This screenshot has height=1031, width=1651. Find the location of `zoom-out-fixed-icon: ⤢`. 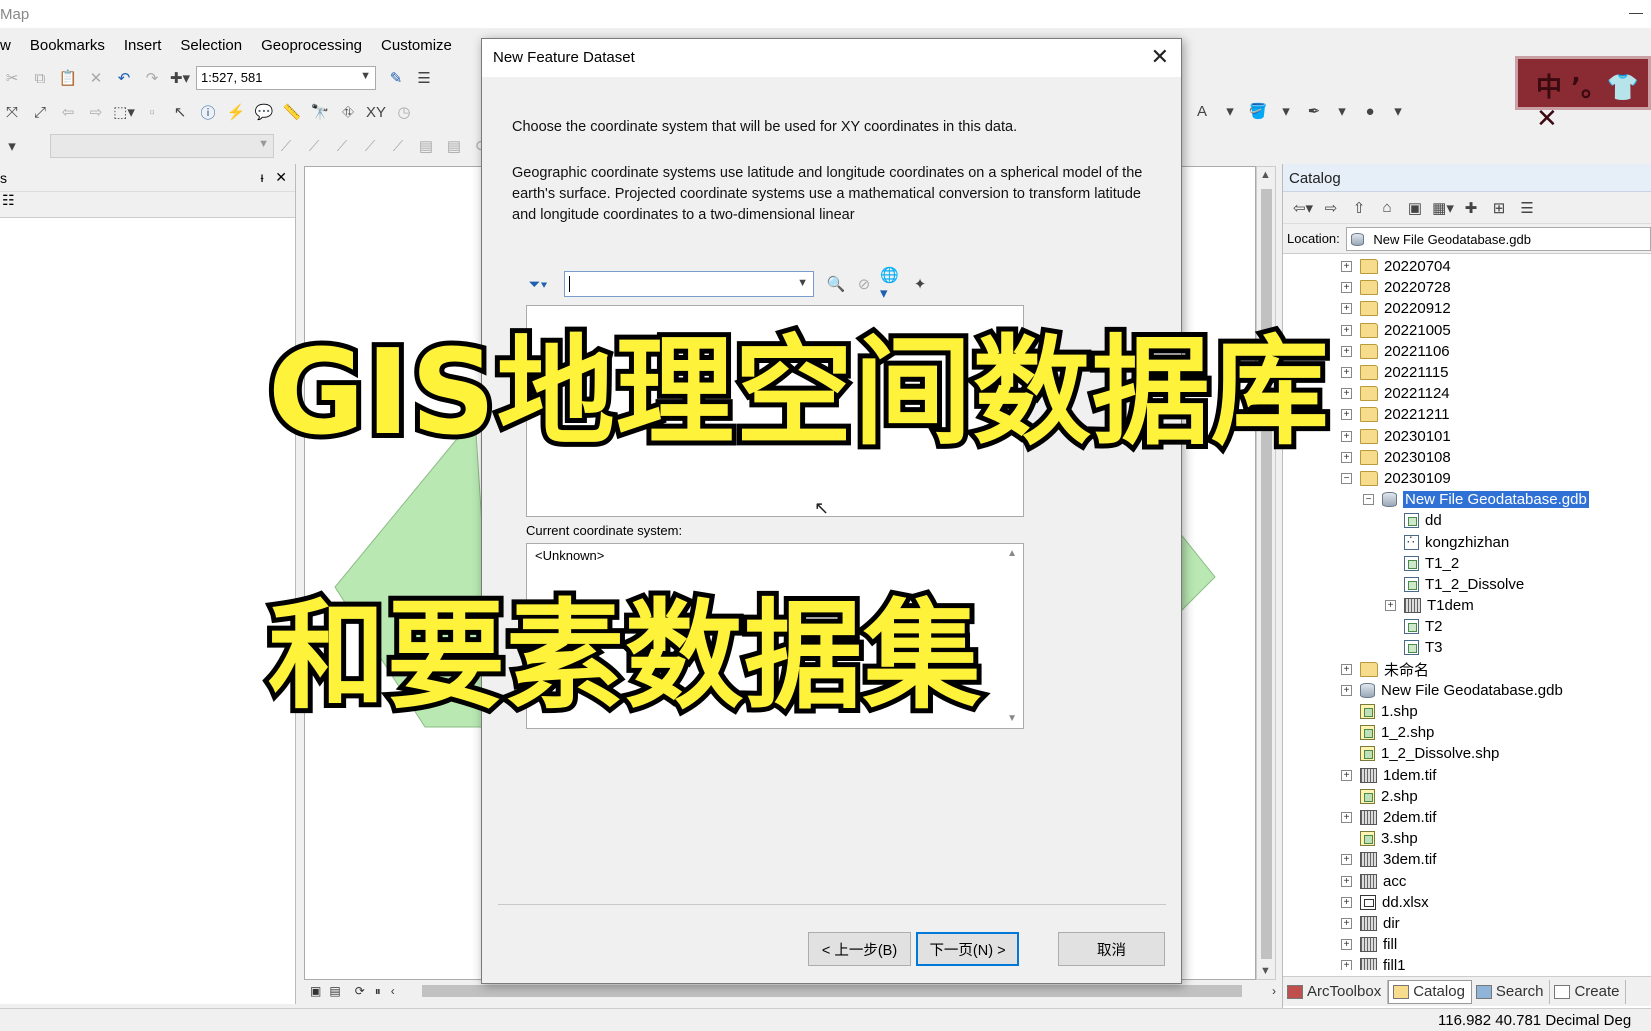

zoom-out-fixed-icon: ⤢ is located at coordinates (40, 112).